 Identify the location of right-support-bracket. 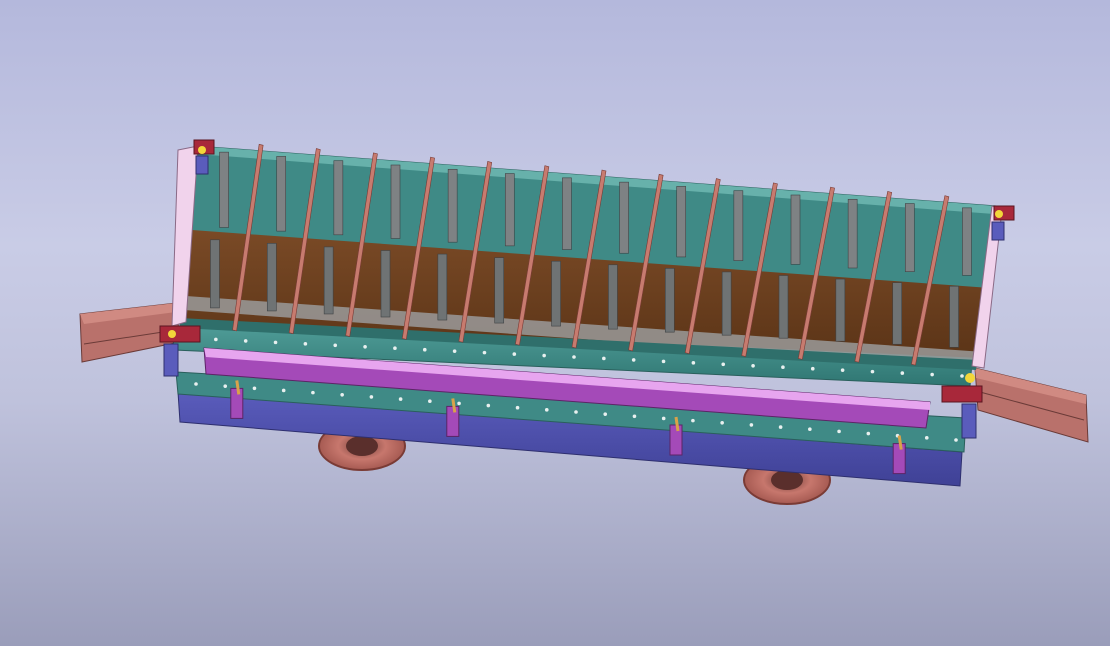
(1031, 405).